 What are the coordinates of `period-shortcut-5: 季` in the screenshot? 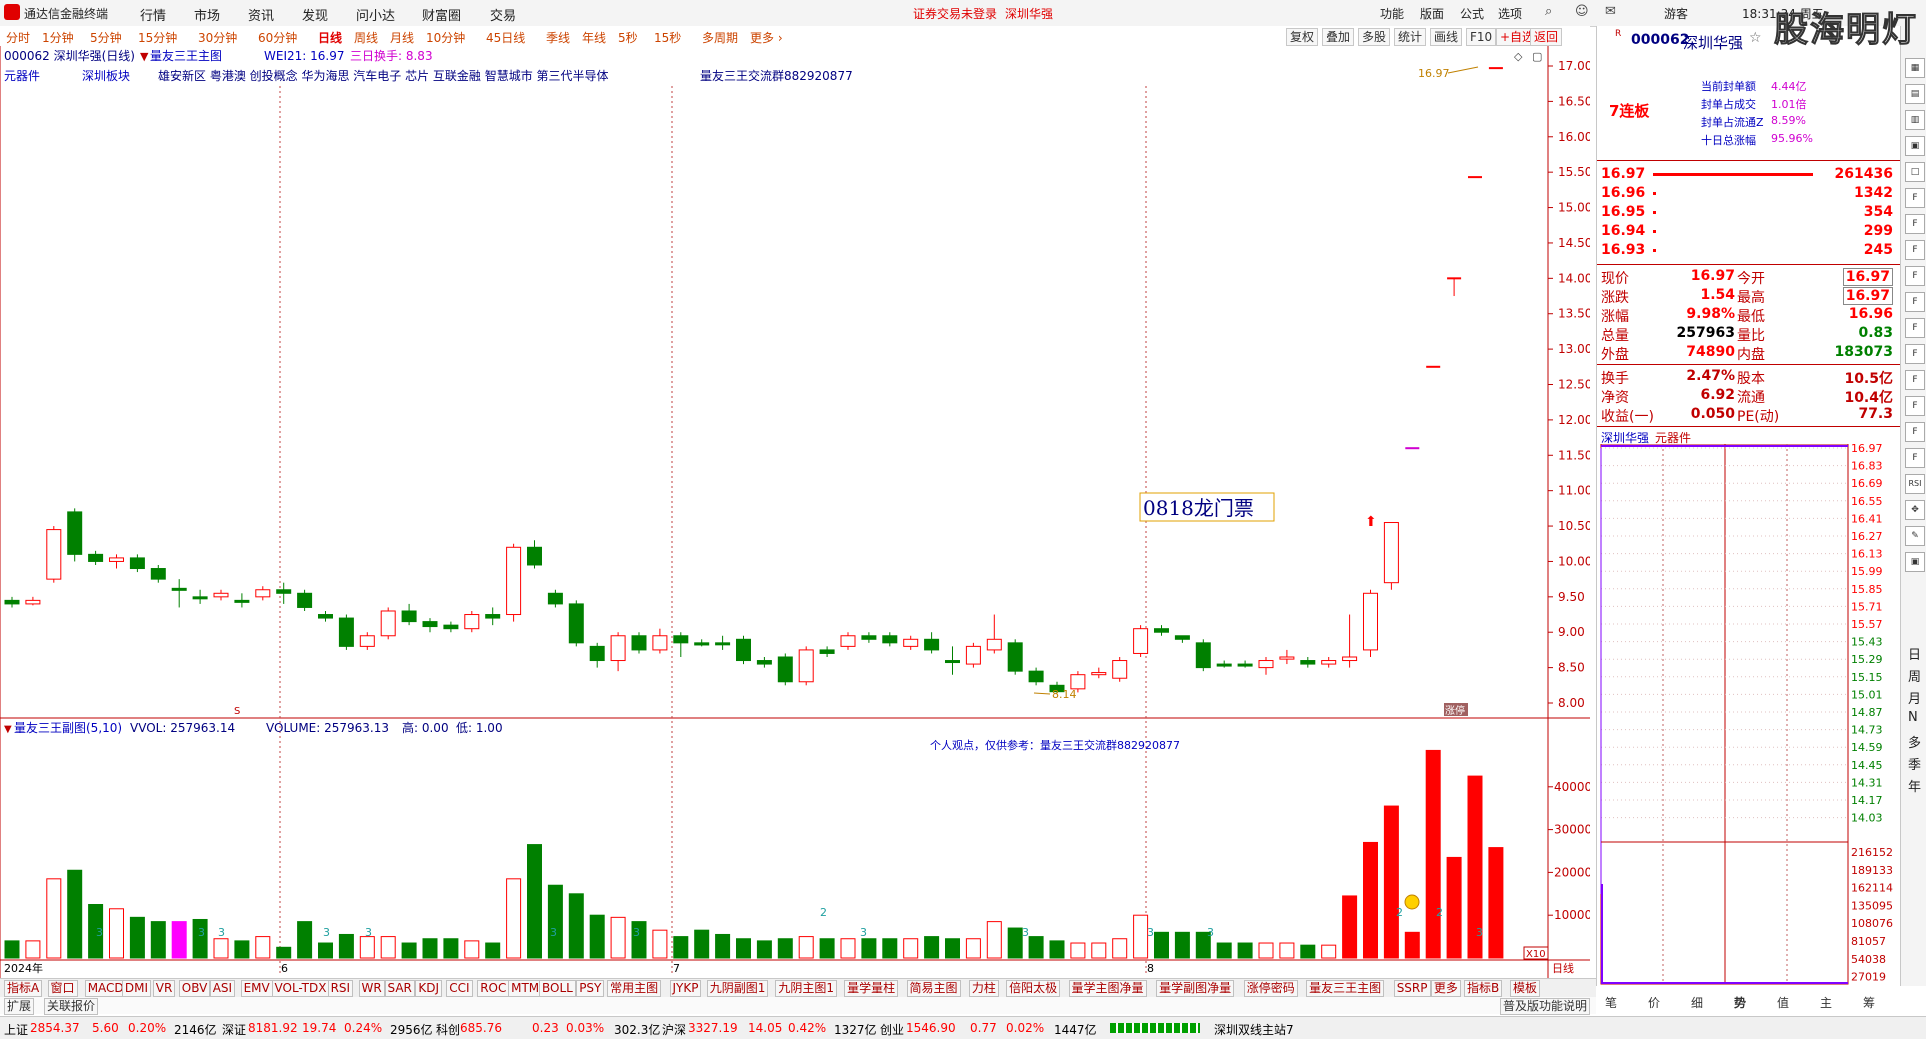 It's located at (1914, 763).